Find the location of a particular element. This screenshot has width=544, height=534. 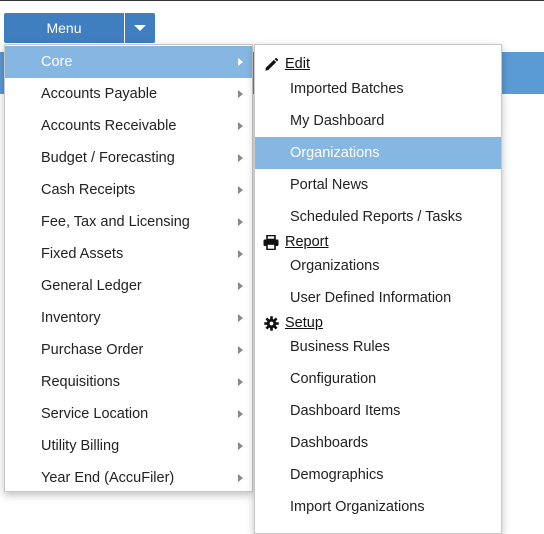

menu-item-label: Service Location is located at coordinates (95, 414).